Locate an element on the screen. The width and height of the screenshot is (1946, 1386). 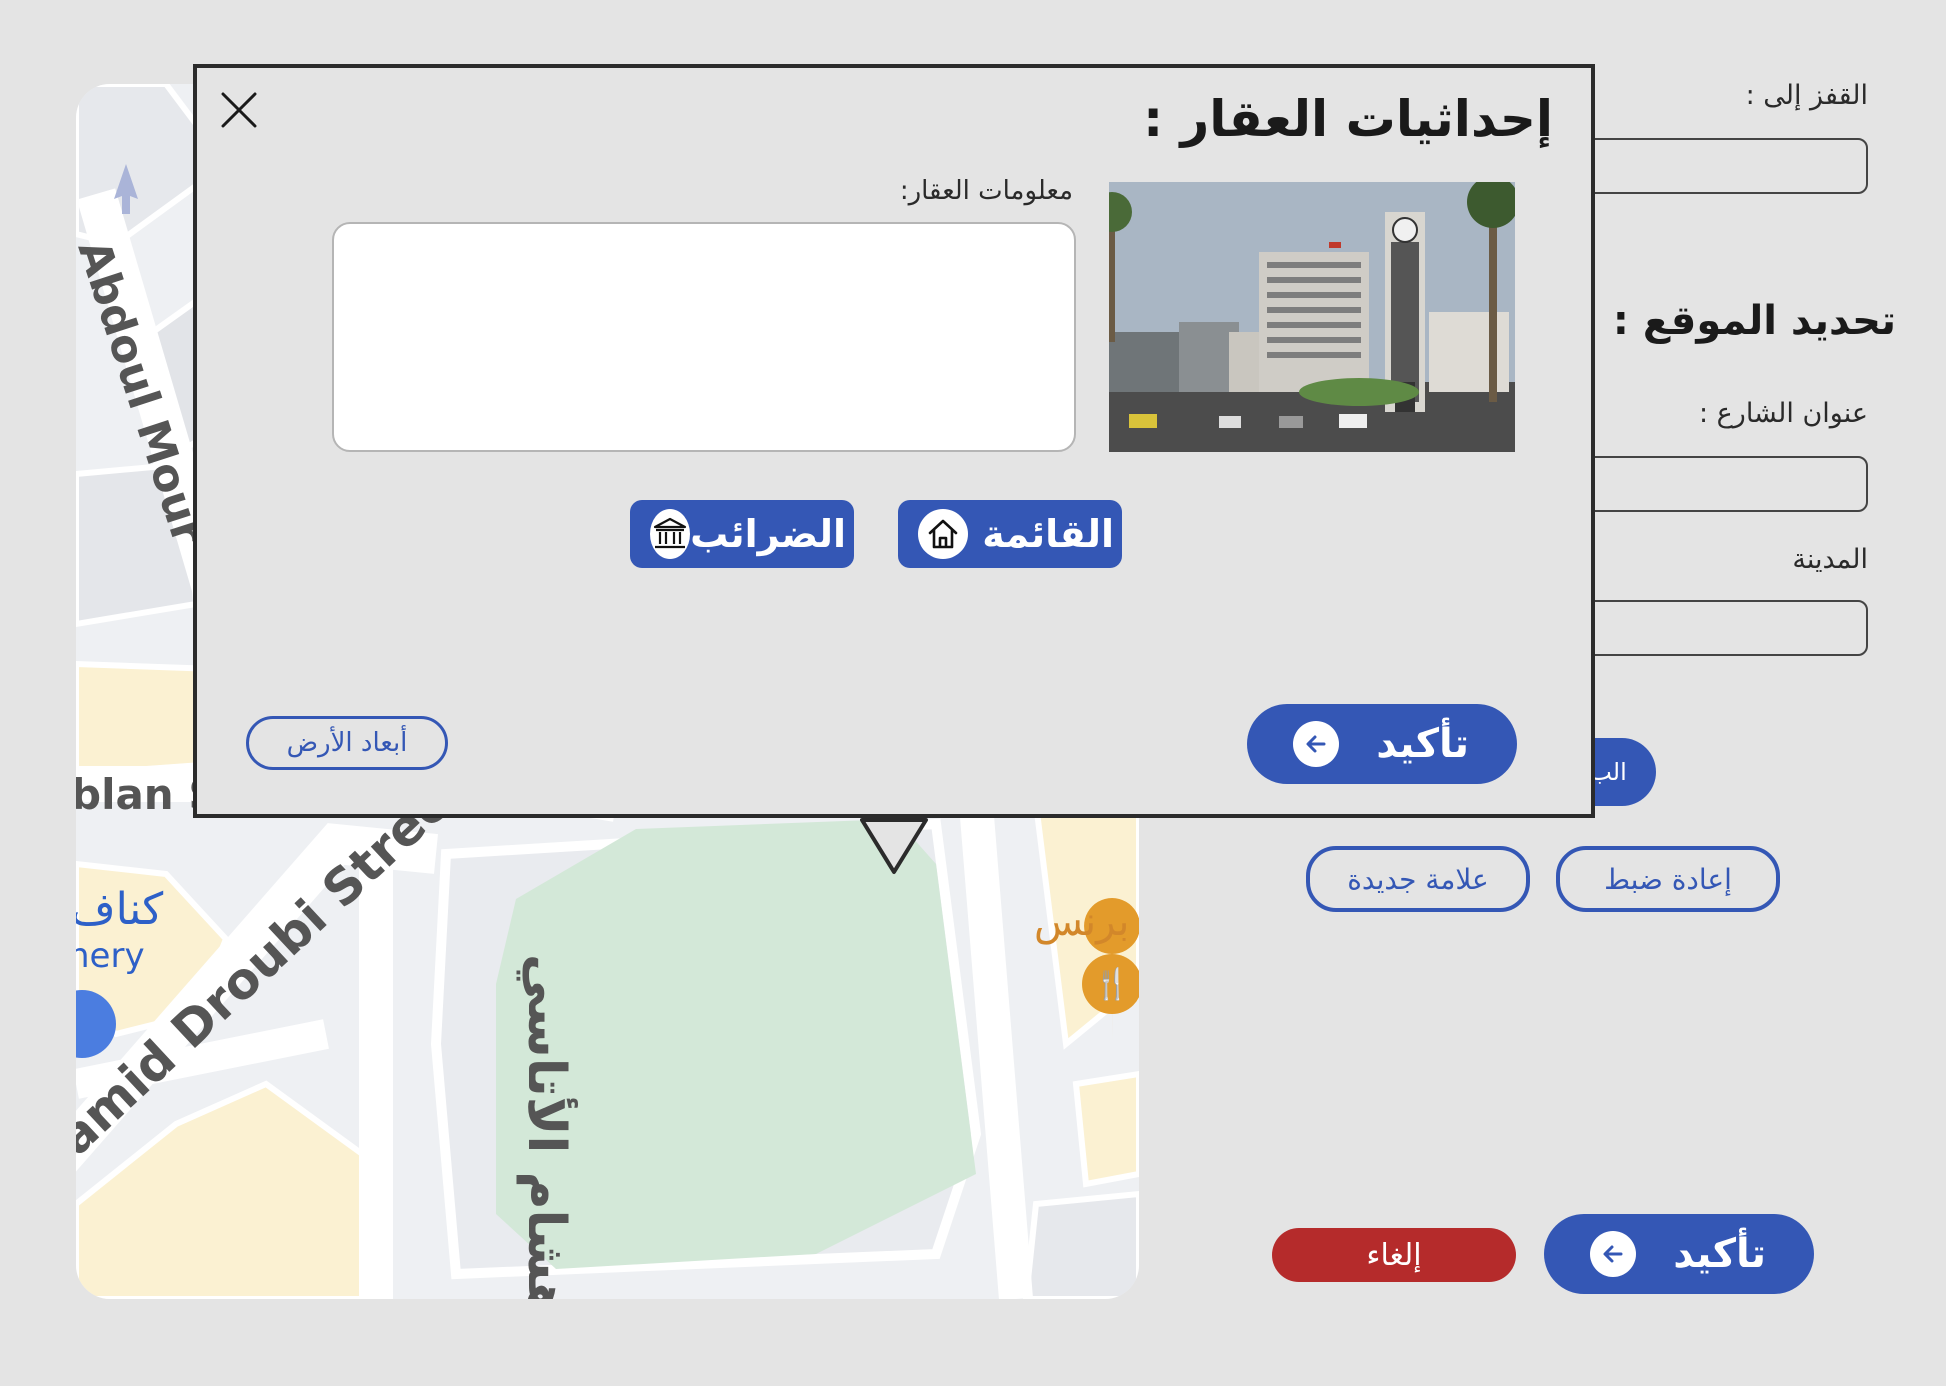
taxes-label: الضرائب is located at coordinates (768, 534).